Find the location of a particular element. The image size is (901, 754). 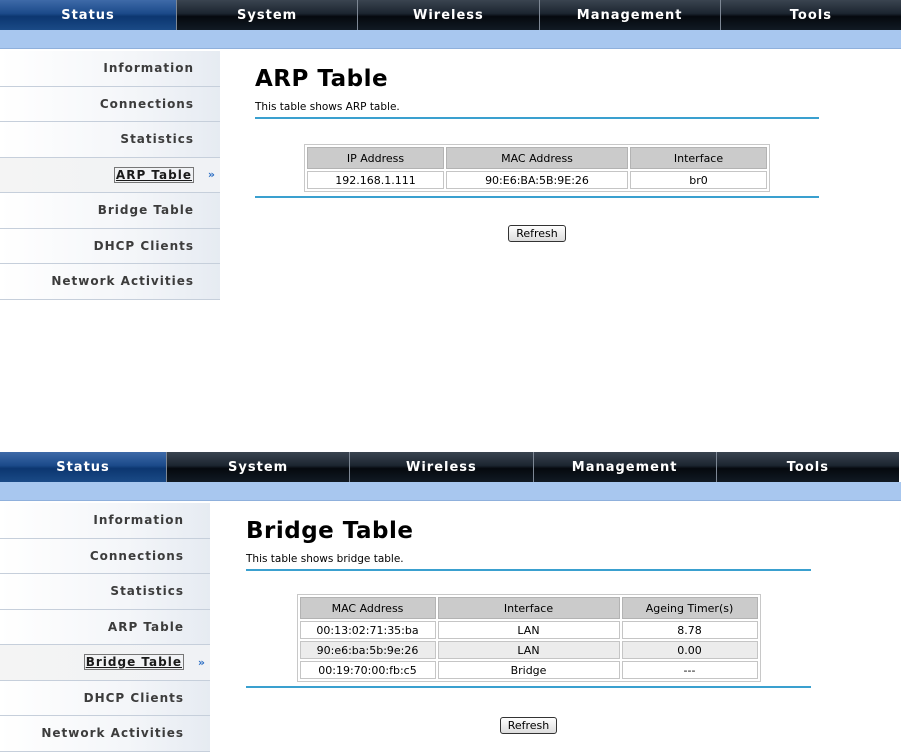

sidebar-item-arp-table: ARP Table » is located at coordinates (110, 175).